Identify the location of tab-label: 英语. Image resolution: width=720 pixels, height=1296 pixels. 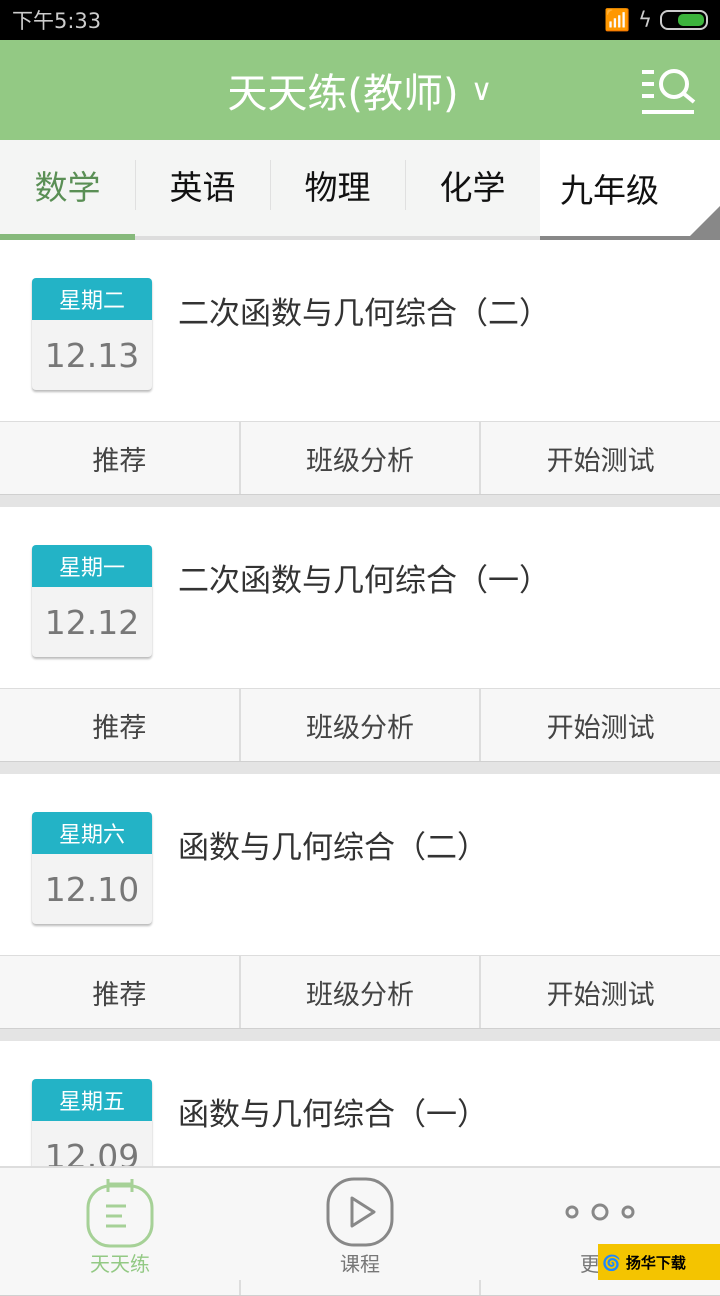
(202, 187).